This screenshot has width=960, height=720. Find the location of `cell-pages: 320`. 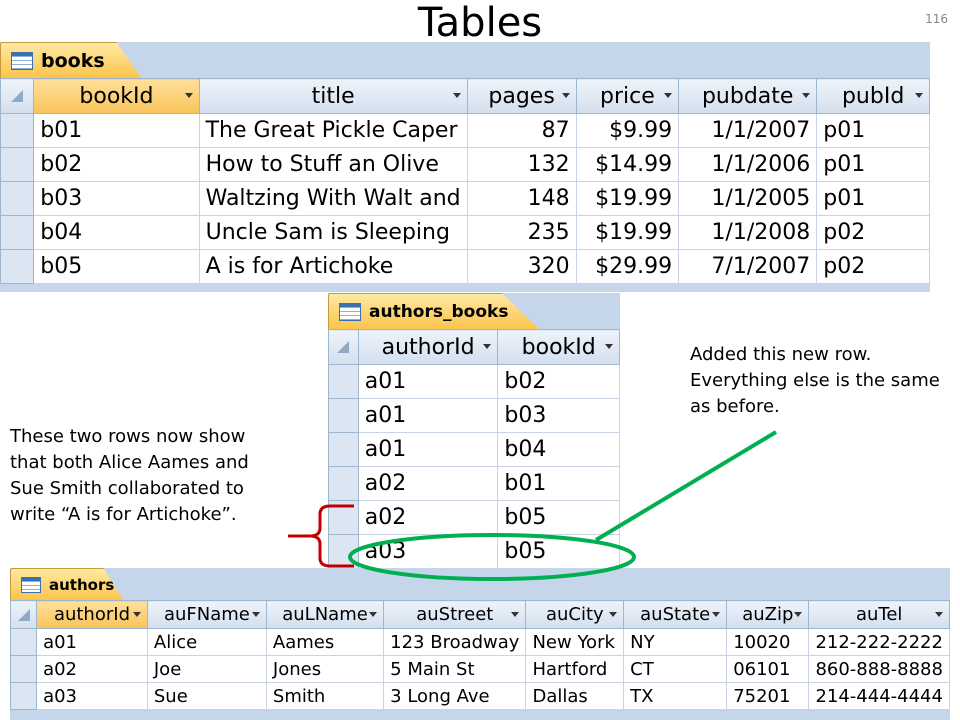

cell-pages: 320 is located at coordinates (521, 266).